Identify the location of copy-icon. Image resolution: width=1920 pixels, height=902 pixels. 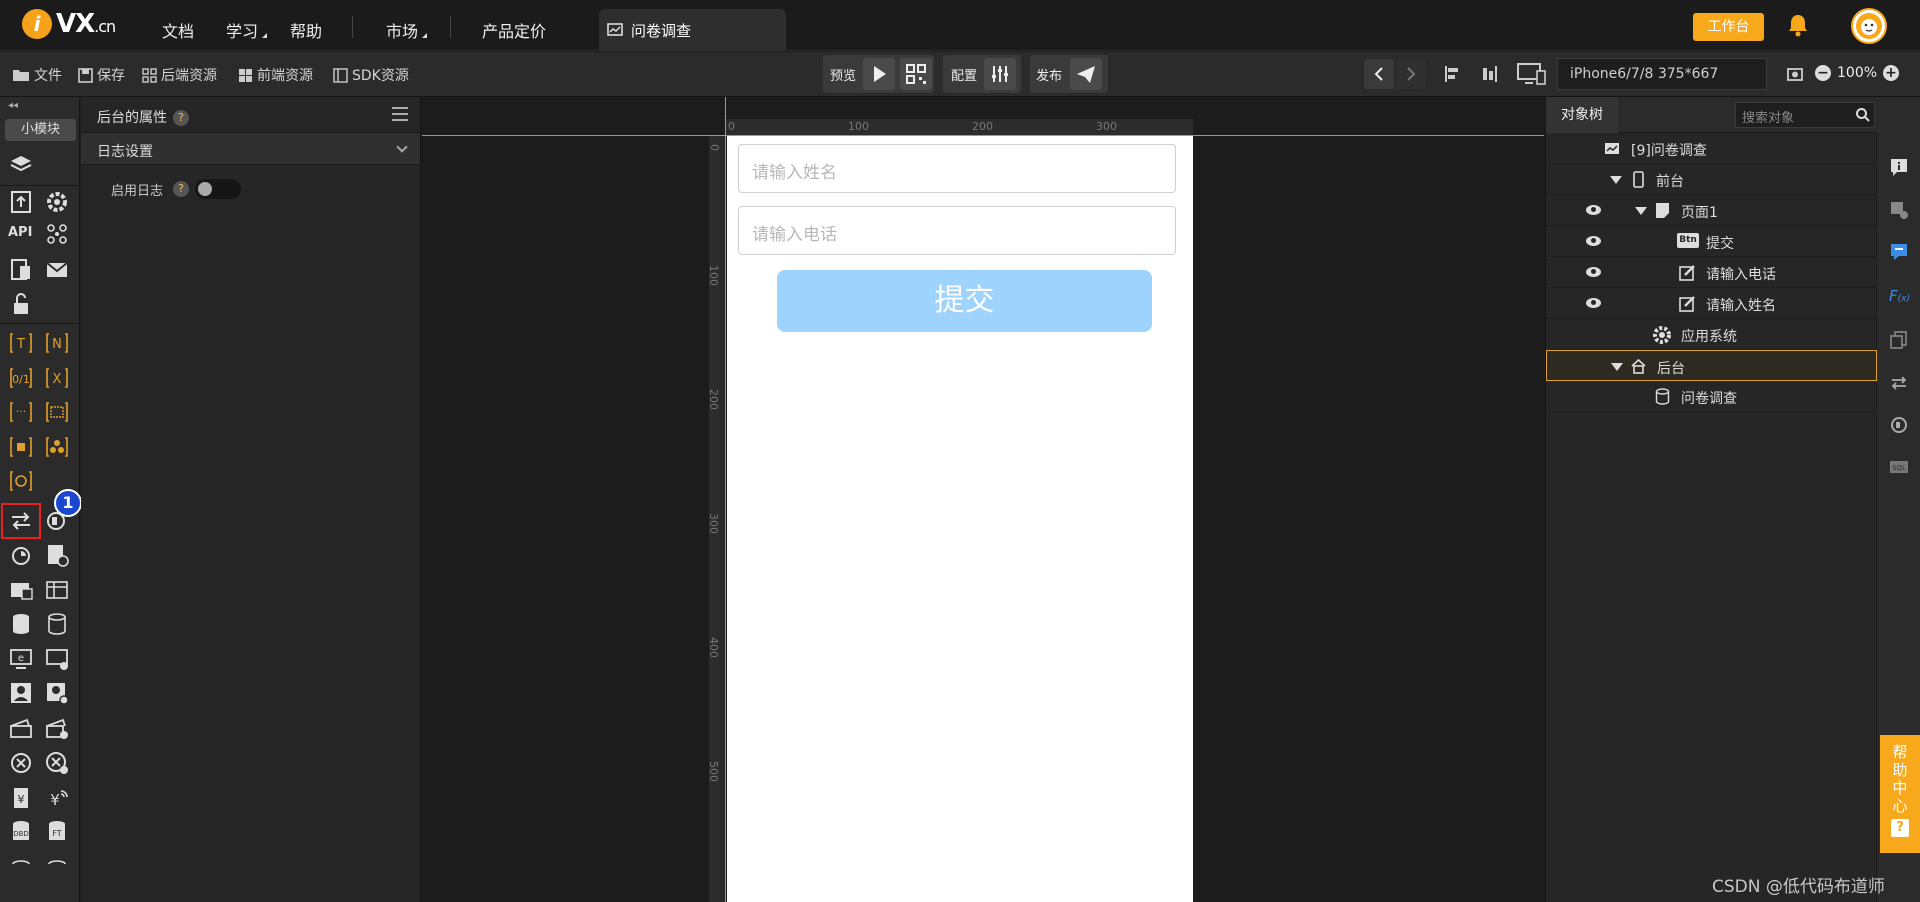
(1899, 340).